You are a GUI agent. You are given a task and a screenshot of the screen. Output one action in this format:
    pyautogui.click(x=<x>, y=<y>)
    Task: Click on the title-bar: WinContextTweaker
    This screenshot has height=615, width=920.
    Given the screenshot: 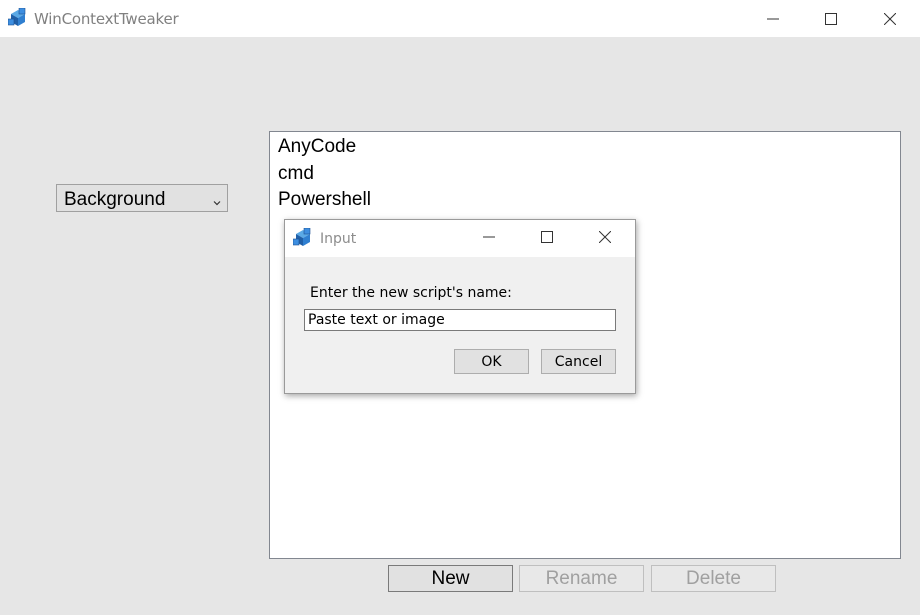 What is the action you would take?
    pyautogui.click(x=460, y=18)
    